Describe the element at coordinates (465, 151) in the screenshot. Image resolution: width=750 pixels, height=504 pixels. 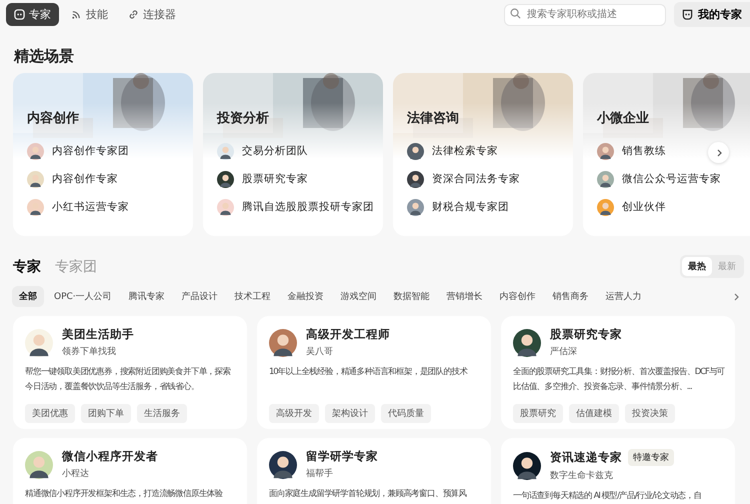
I see `expert-link: 法律检索专家` at that location.